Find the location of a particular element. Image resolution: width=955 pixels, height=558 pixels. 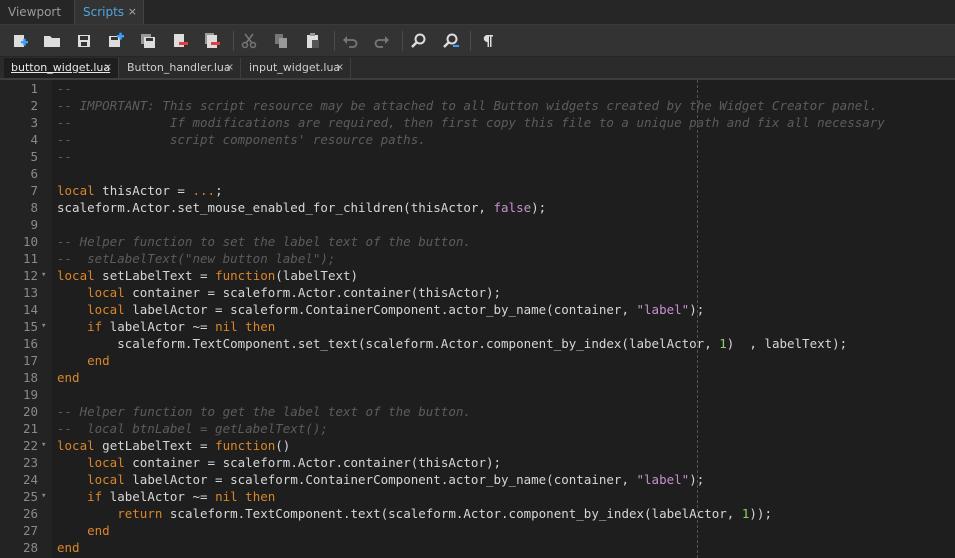

code-token: -- is located at coordinates (65, 88).